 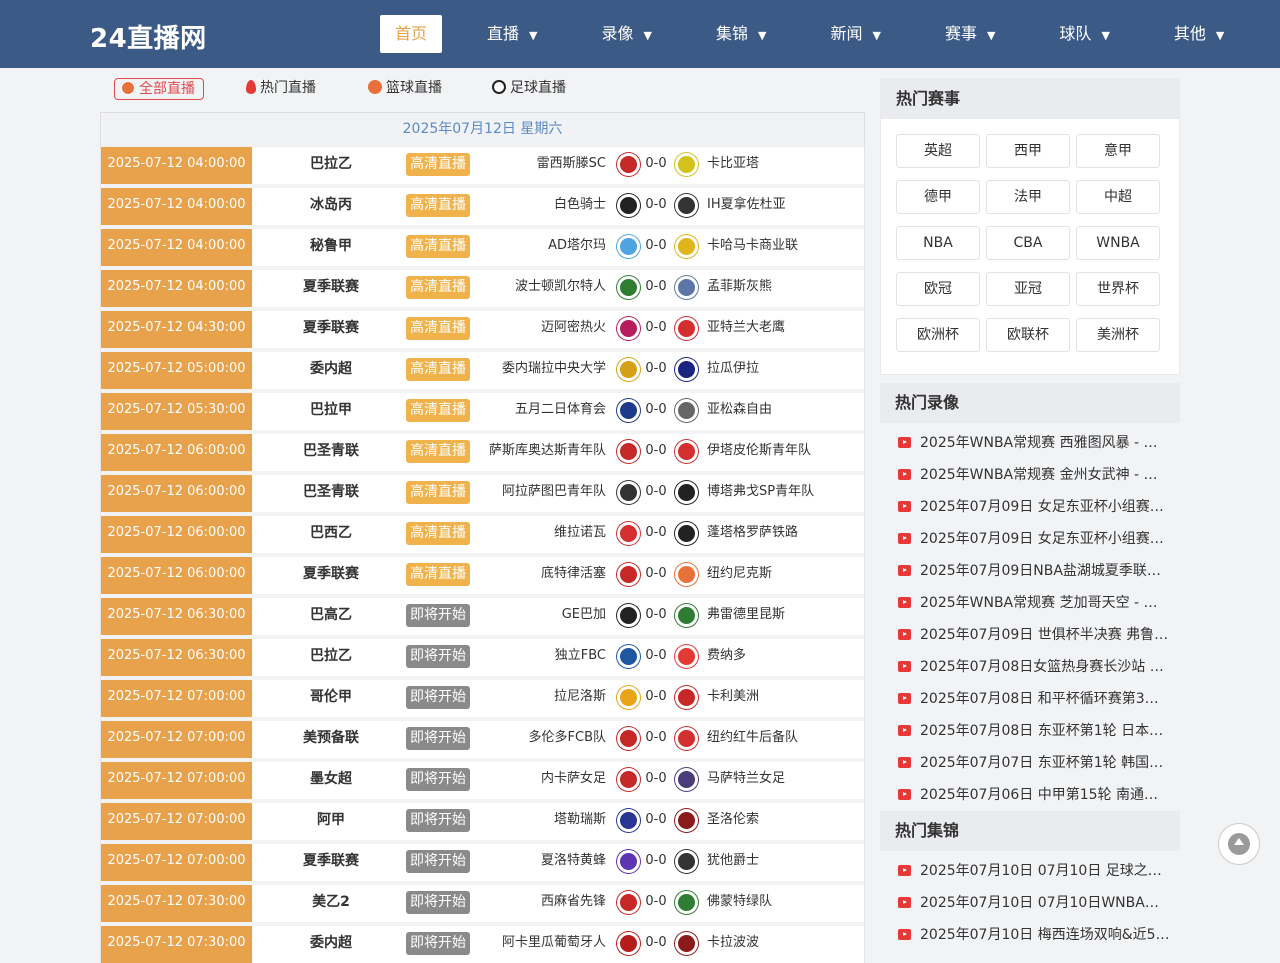 I want to click on away-team-name: 卡比亚塔, so click(x=733, y=164).